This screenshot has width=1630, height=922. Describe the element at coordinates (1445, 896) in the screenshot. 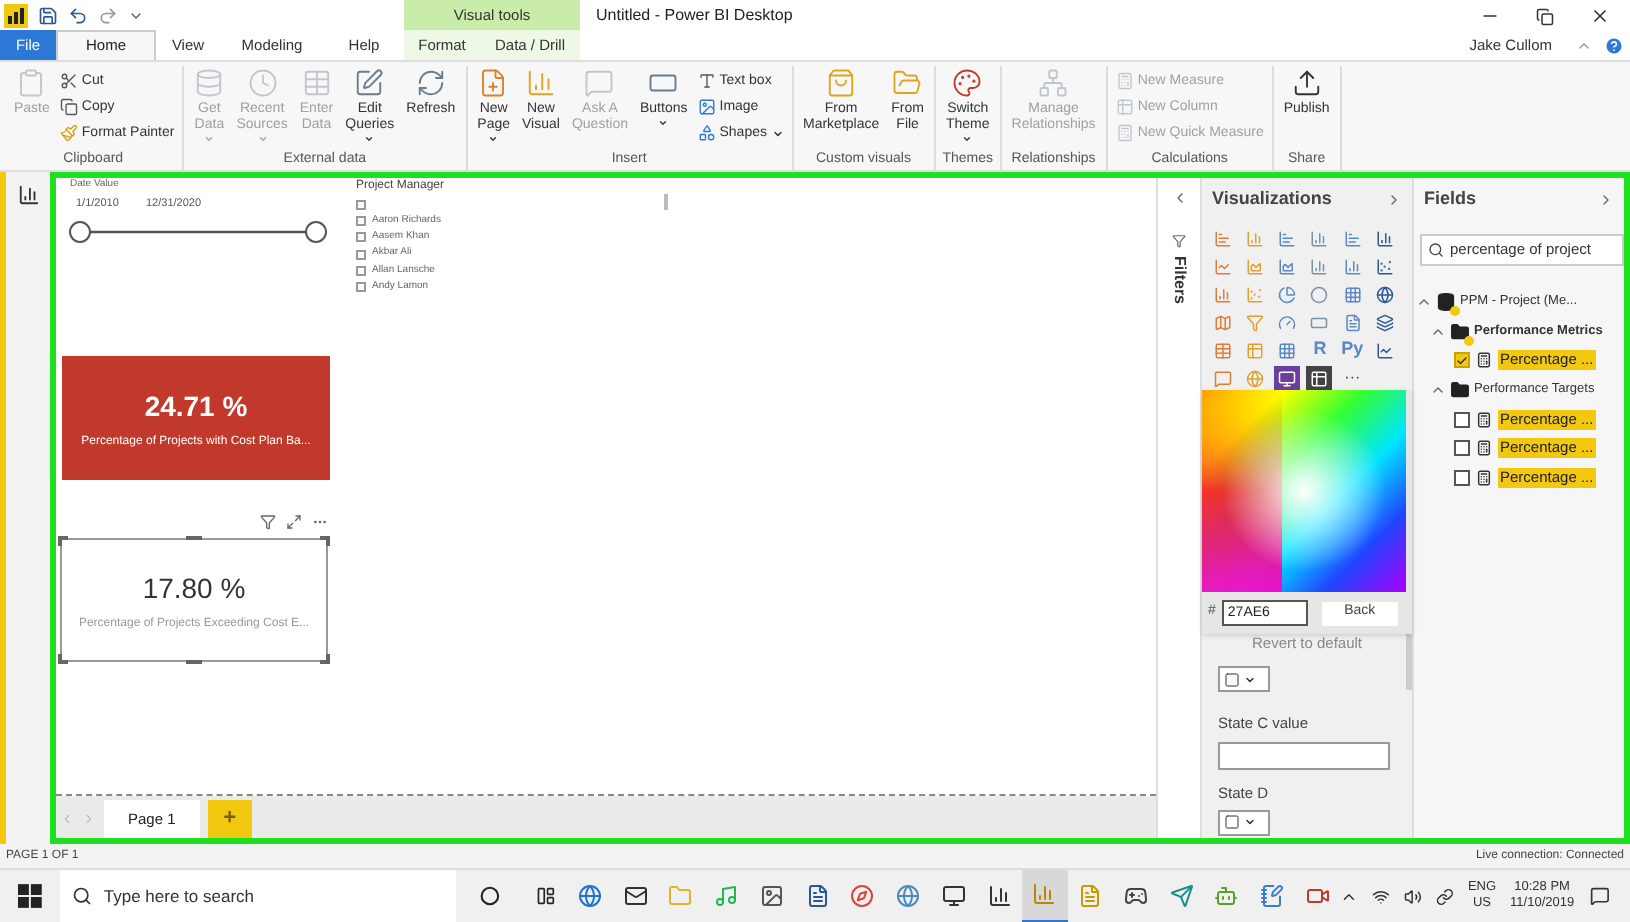

I see `link-icon` at that location.